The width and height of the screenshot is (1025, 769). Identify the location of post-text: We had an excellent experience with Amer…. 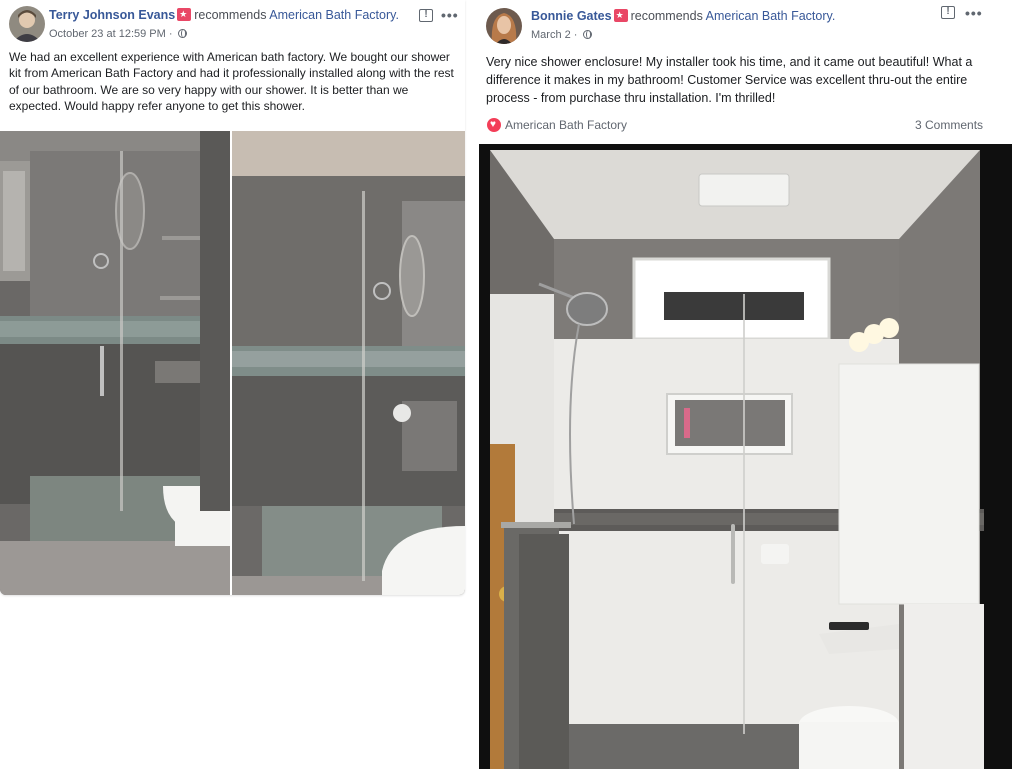
(231, 81).